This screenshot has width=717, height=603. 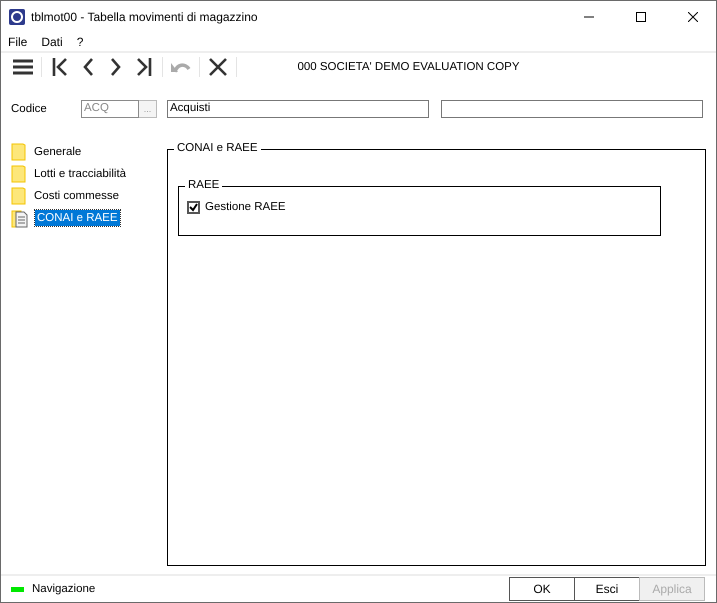 I want to click on tree-item: CONAI e RAEE, so click(x=77, y=218).